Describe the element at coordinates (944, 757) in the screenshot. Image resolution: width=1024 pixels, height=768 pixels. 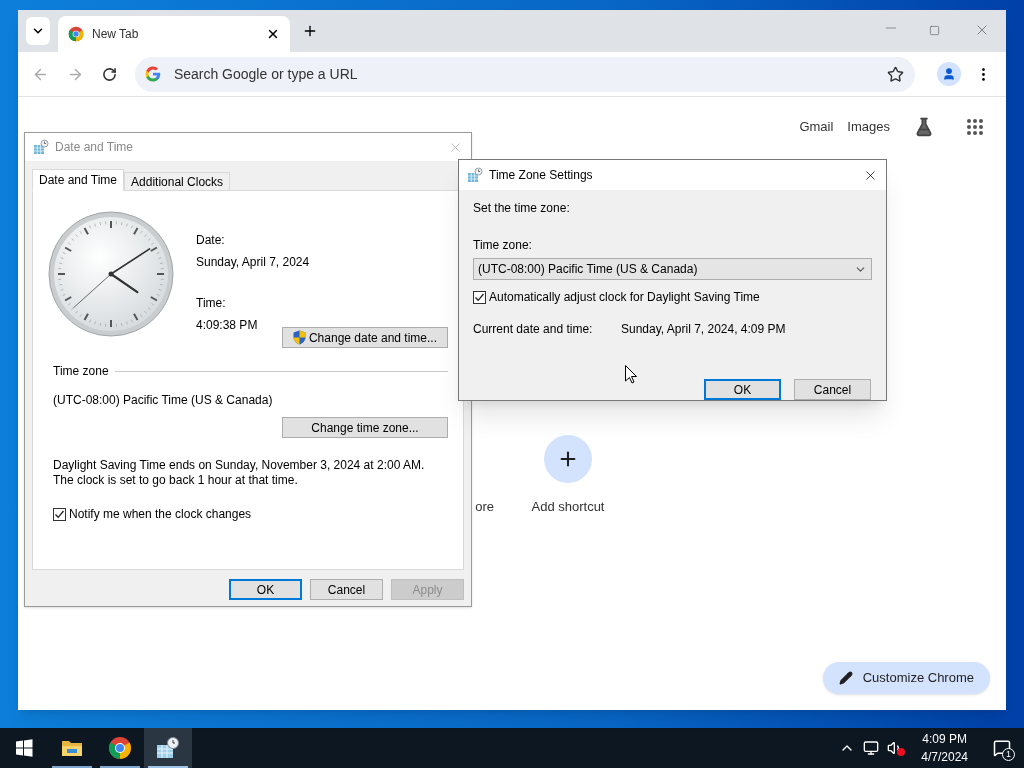
I see `taskbar-date: 4/7/2024` at that location.